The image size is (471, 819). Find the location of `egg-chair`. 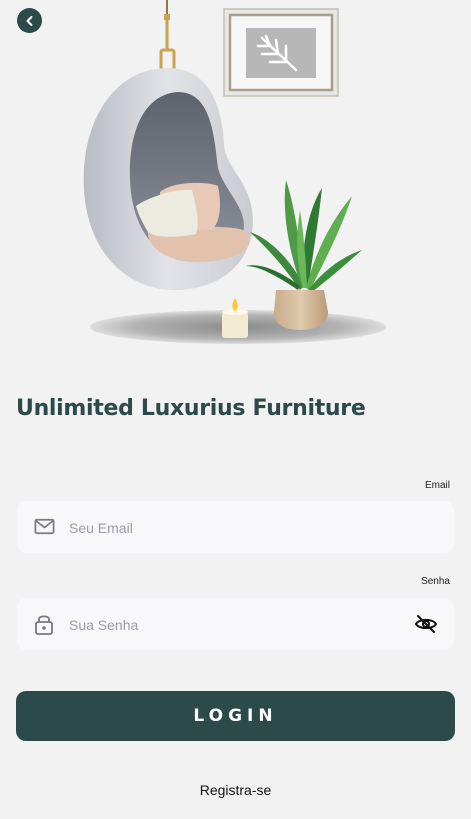

egg-chair is located at coordinates (168, 179).